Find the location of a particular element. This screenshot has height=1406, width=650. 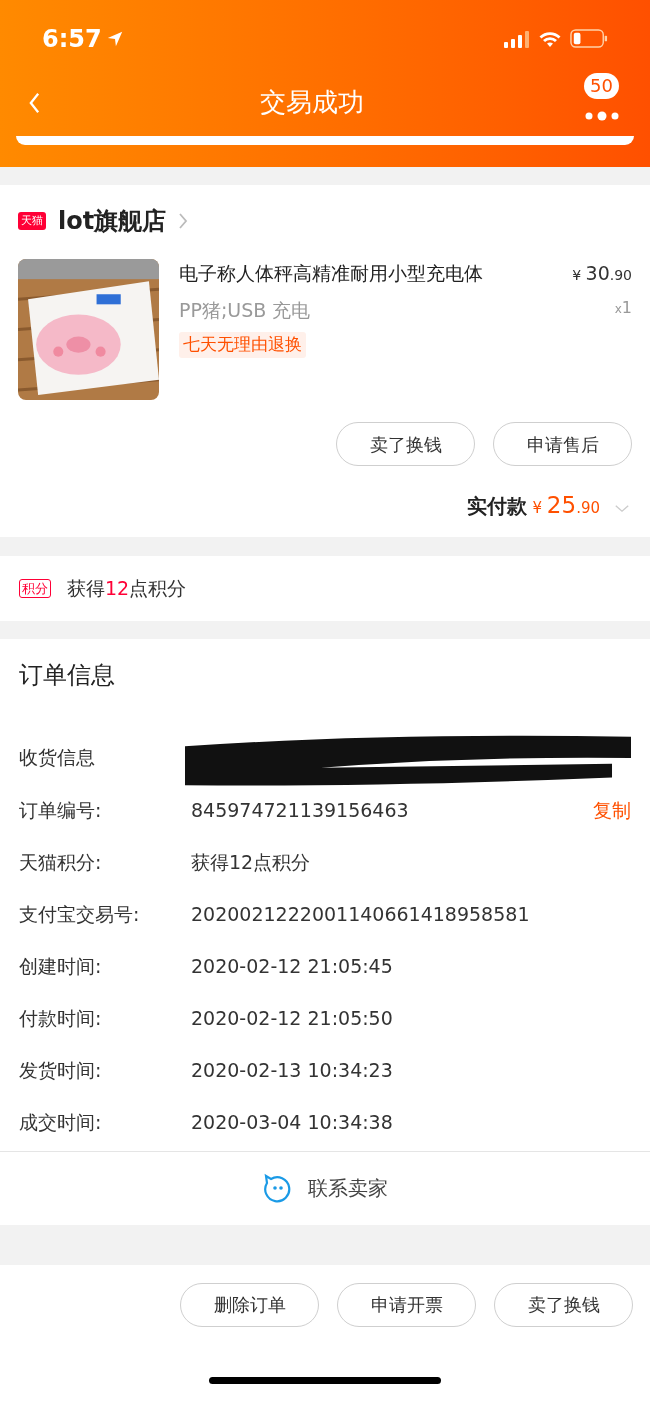

store-name: lot旗舰店 is located at coordinates (112, 221).